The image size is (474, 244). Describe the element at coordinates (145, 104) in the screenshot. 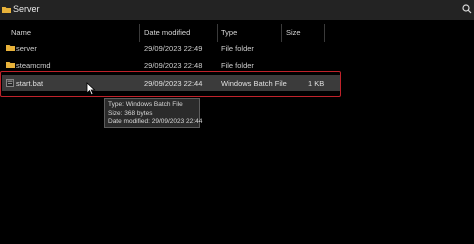

I see `tooltip-type: Type: Windows Batch File` at that location.